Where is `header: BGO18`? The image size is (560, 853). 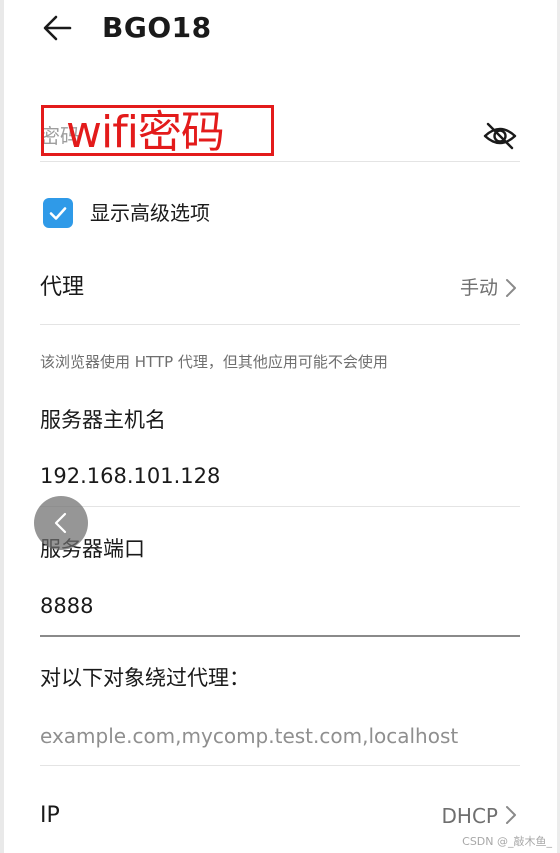
header: BGO18 is located at coordinates (280, 28).